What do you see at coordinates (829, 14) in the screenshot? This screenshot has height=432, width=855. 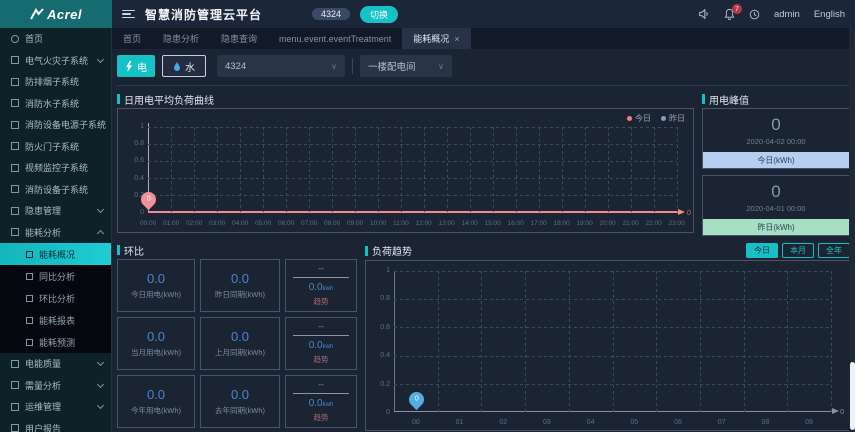 I see `language-switch: English` at bounding box center [829, 14].